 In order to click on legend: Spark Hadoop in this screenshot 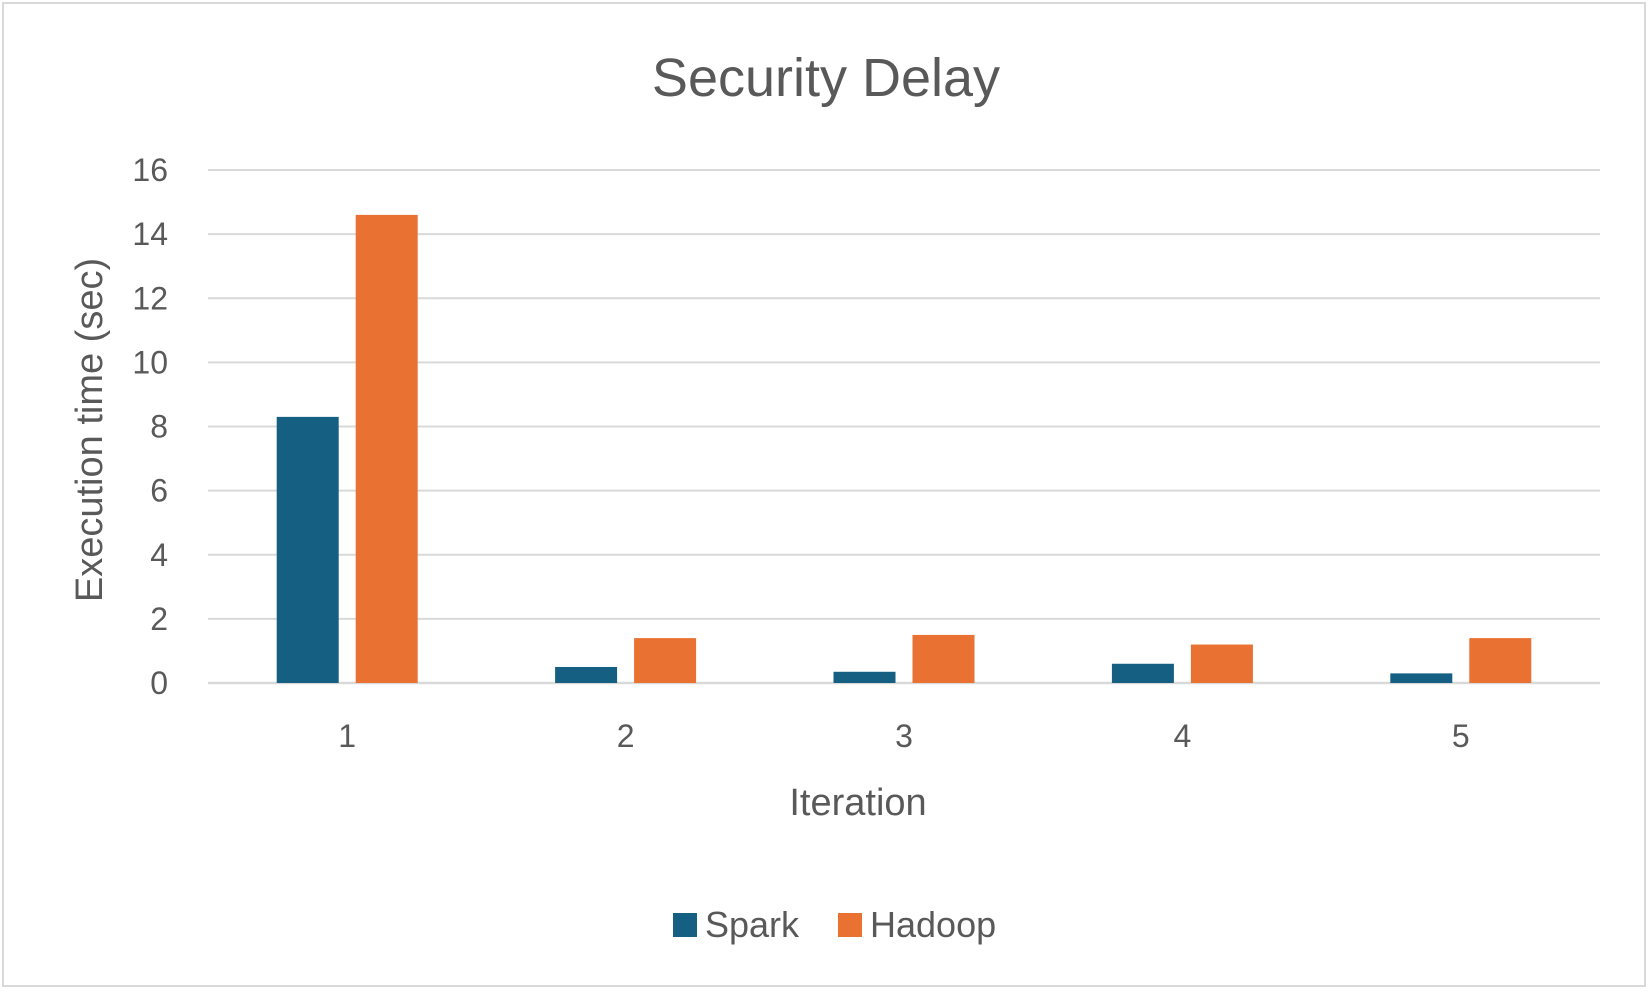, I will do `click(834, 924)`.